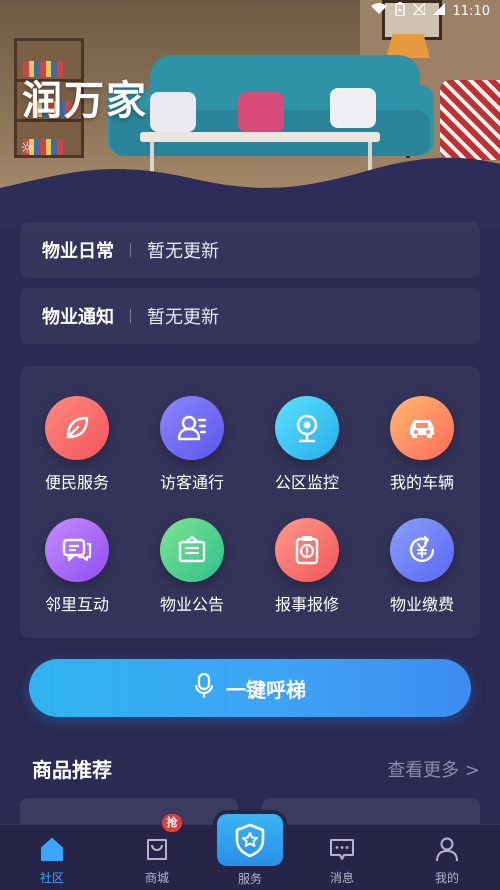 The image size is (500, 890). Describe the element at coordinates (250, 193) in the screenshot. I see `hero-wave` at that location.